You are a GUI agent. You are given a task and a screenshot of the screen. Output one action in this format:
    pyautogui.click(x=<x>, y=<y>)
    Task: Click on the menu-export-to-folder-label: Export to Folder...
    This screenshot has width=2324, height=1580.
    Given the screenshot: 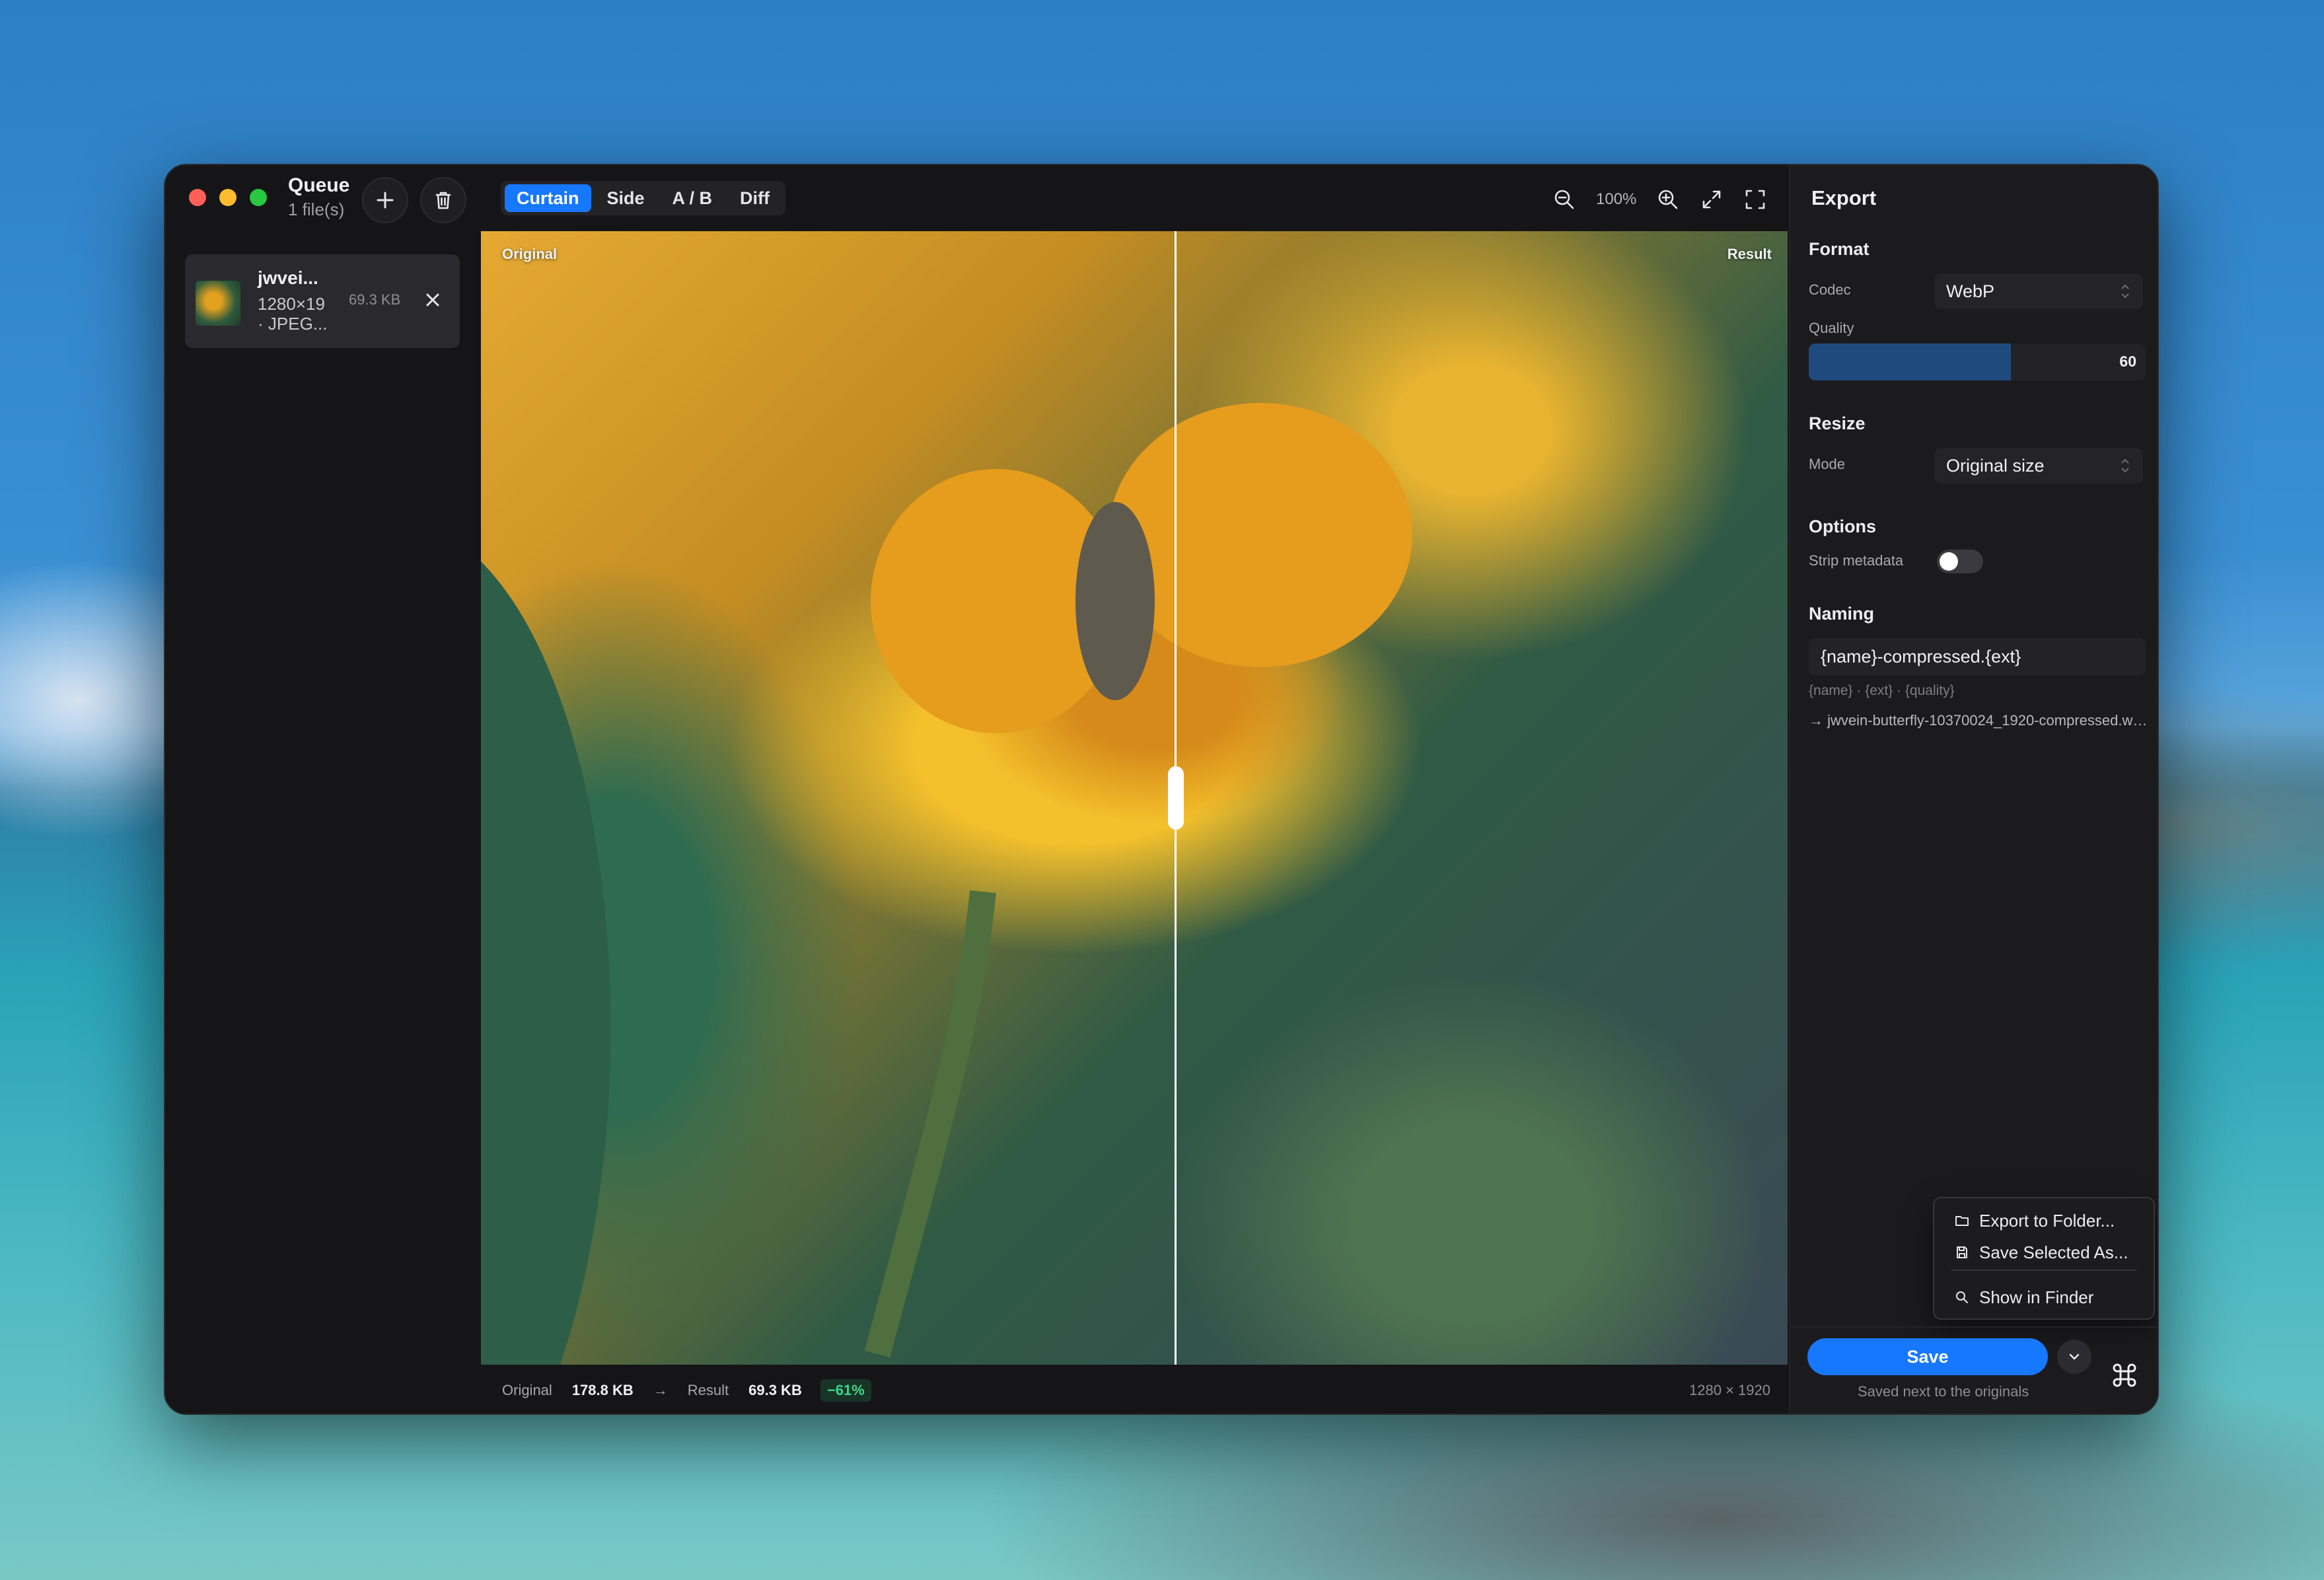 What is the action you would take?
    pyautogui.click(x=2047, y=1221)
    